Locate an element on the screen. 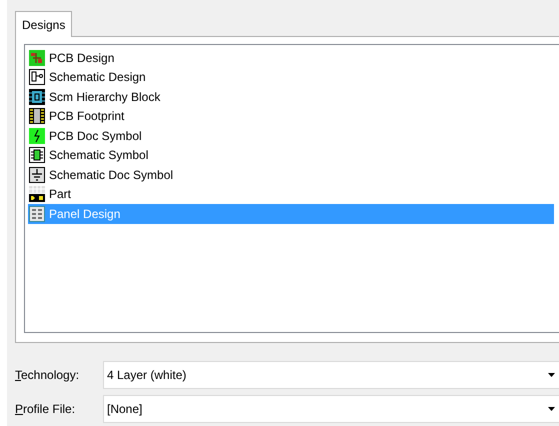 This screenshot has height=426, width=559. tab: Designs is located at coordinates (43, 24).